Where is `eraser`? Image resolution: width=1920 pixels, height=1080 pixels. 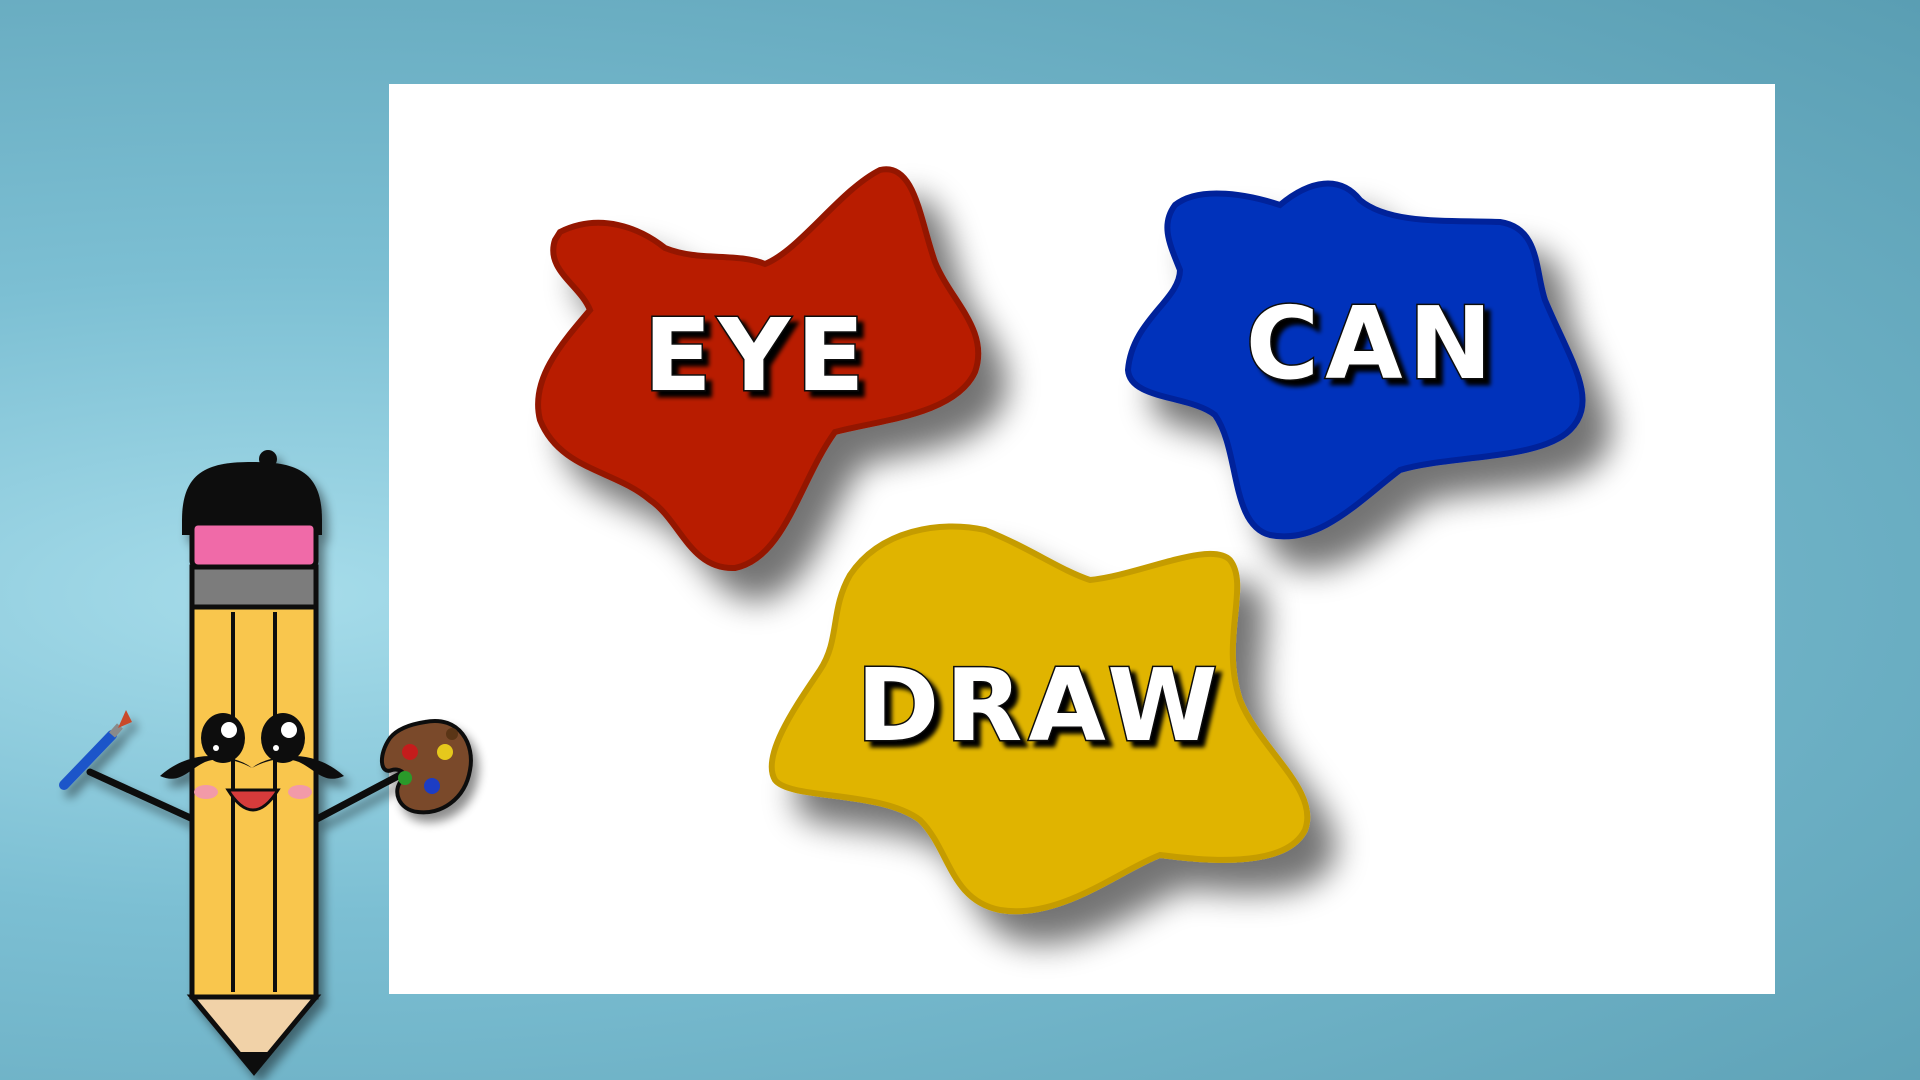 eraser is located at coordinates (254, 545).